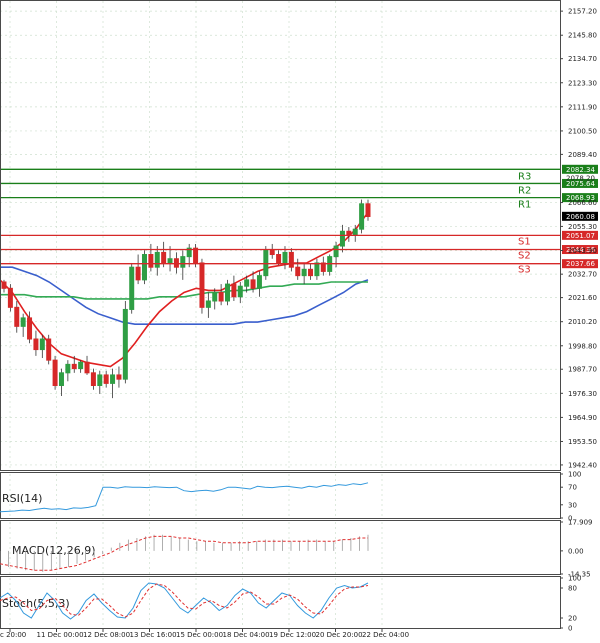 The width and height of the screenshot is (600, 643). I want to click on level-value-s3: 2037.66, so click(580, 264).